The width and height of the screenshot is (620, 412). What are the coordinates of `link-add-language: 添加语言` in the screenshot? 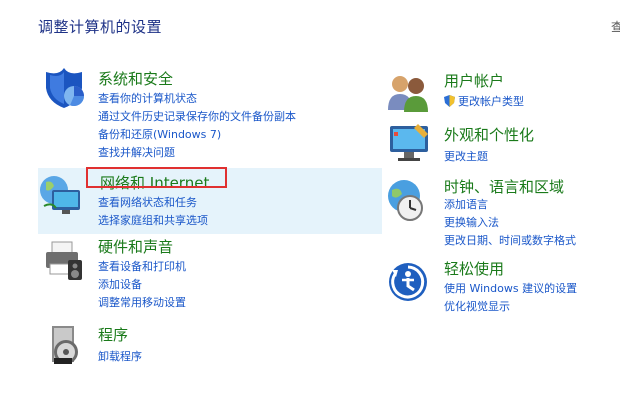 It's located at (466, 204).